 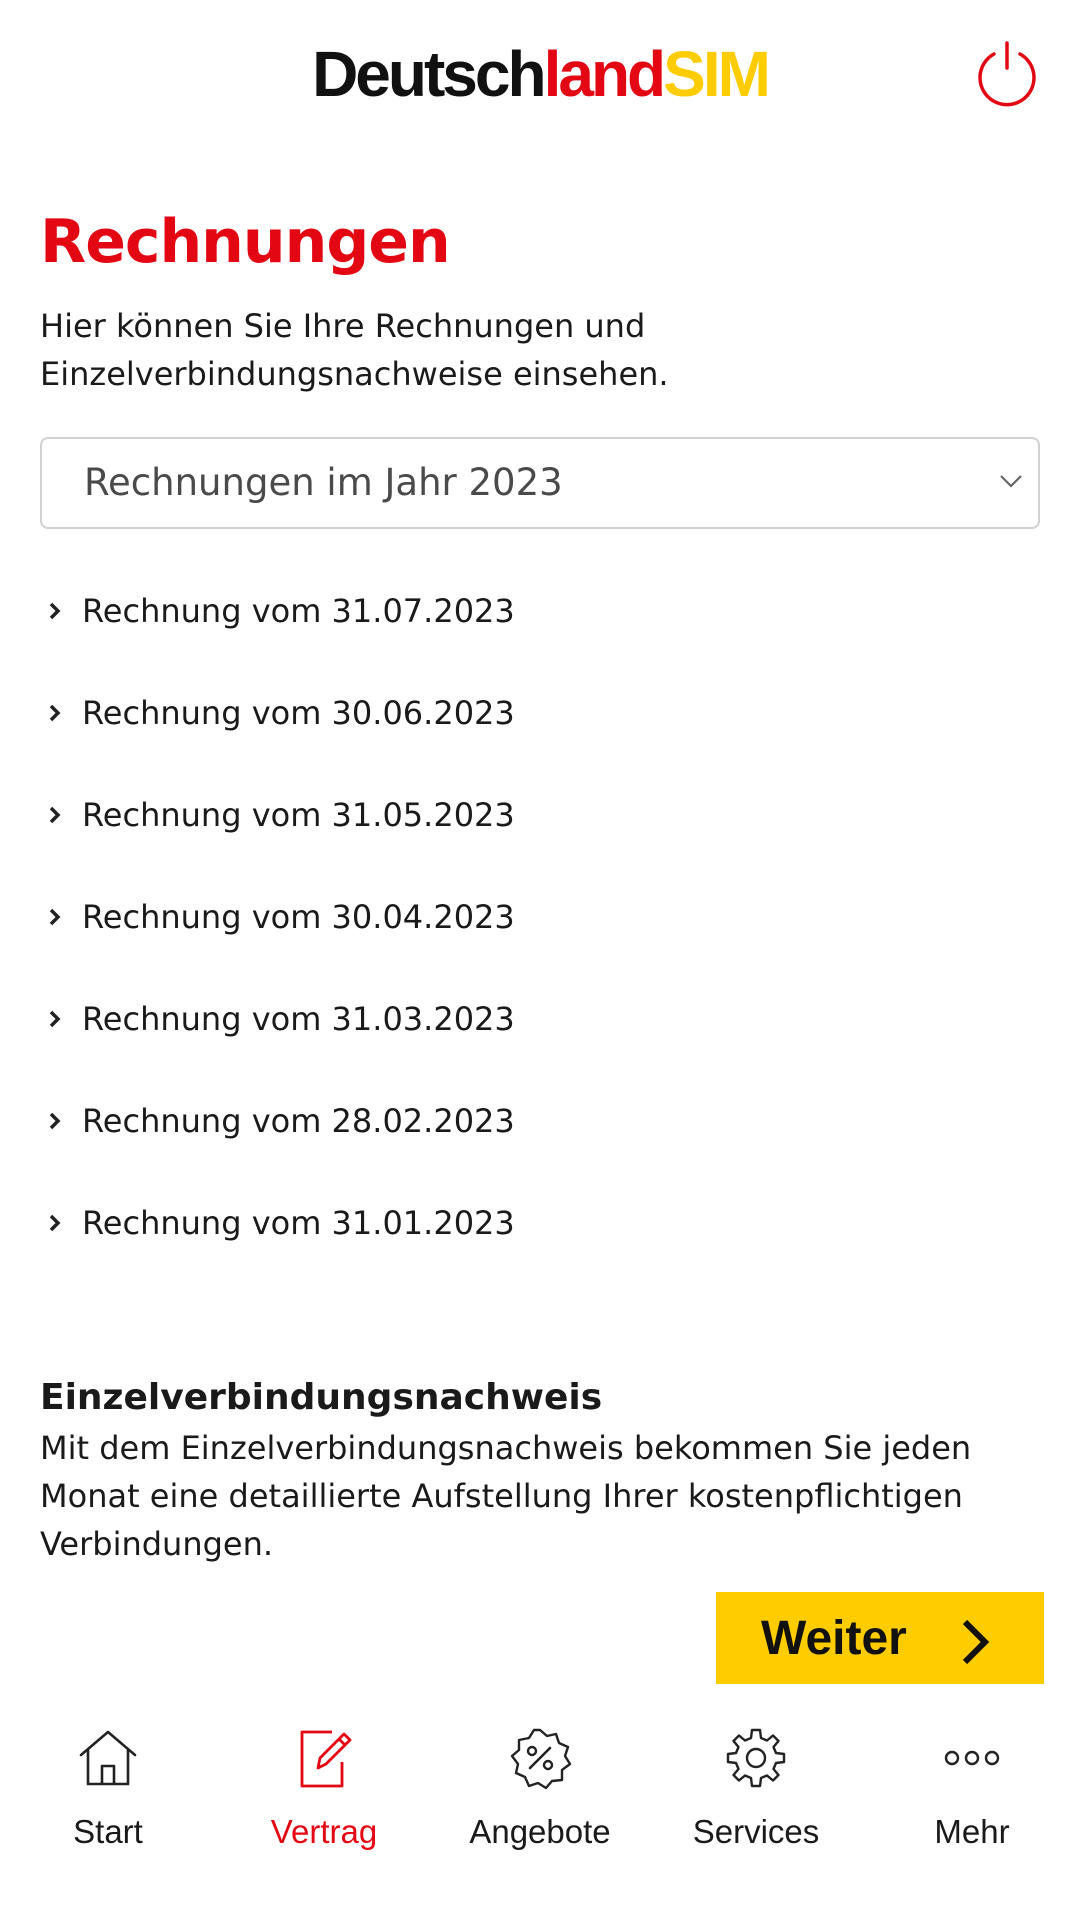 What do you see at coordinates (298, 1121) in the screenshot?
I see `invoice-label: Rechnung vom 28.02.2023` at bounding box center [298, 1121].